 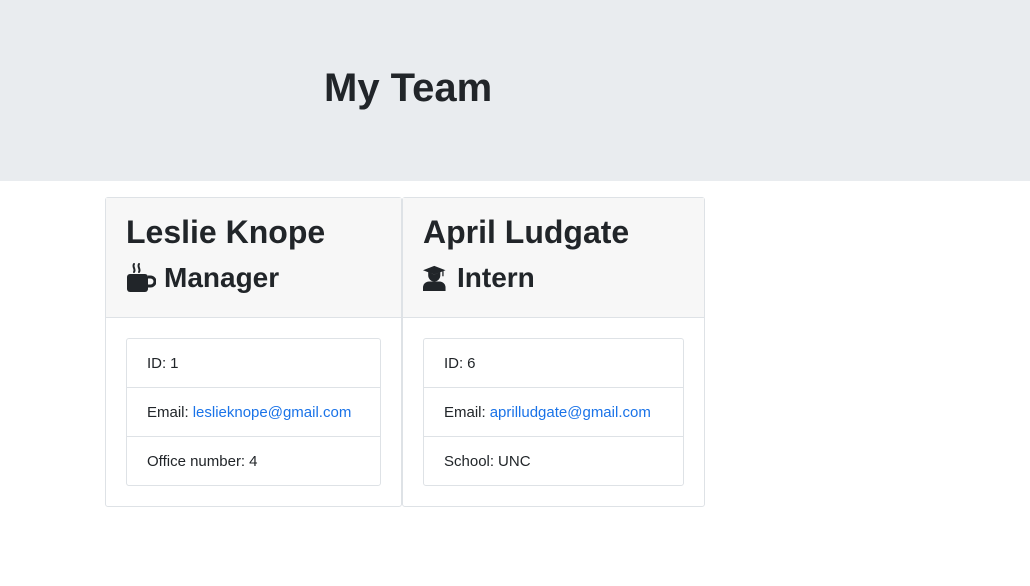 What do you see at coordinates (514, 461) in the screenshot?
I see `school-value: UNC` at bounding box center [514, 461].